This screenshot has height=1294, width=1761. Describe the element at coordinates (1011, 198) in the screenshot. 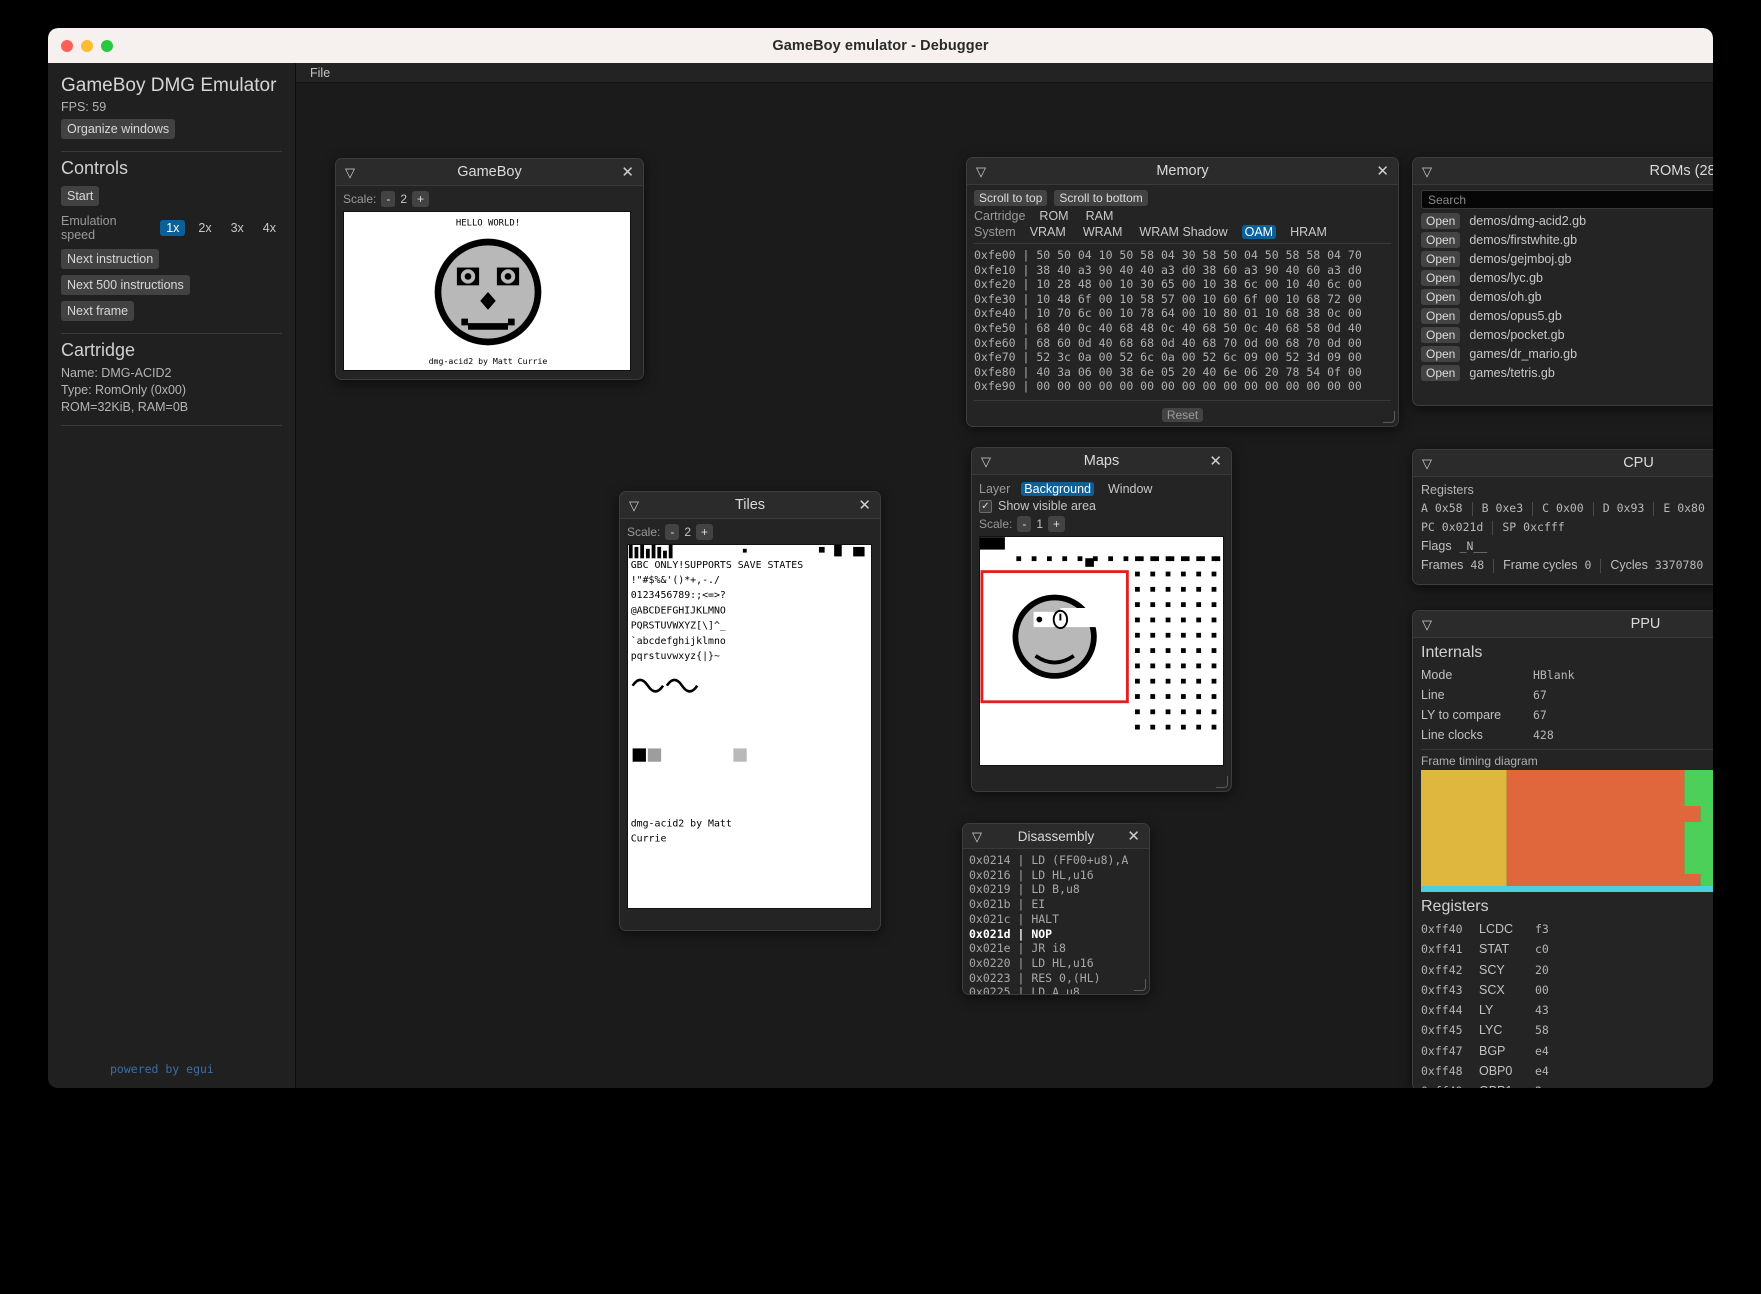

I see `scroll-to-top-button: Scroll to top` at that location.